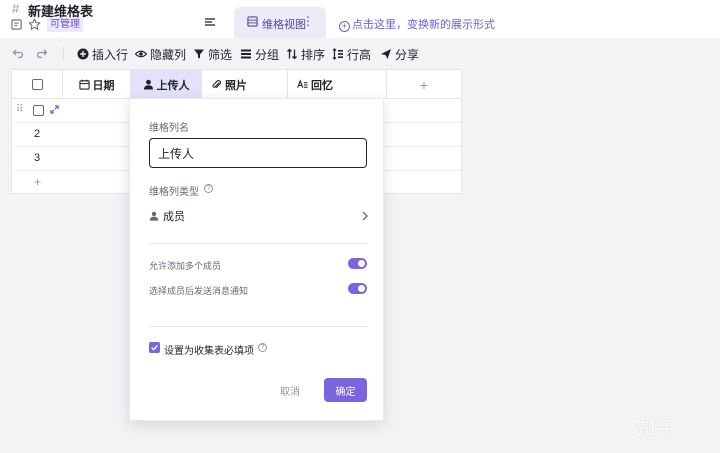 The image size is (720, 453). Describe the element at coordinates (313, 54) in the screenshot. I see `sort-label: 排序` at that location.